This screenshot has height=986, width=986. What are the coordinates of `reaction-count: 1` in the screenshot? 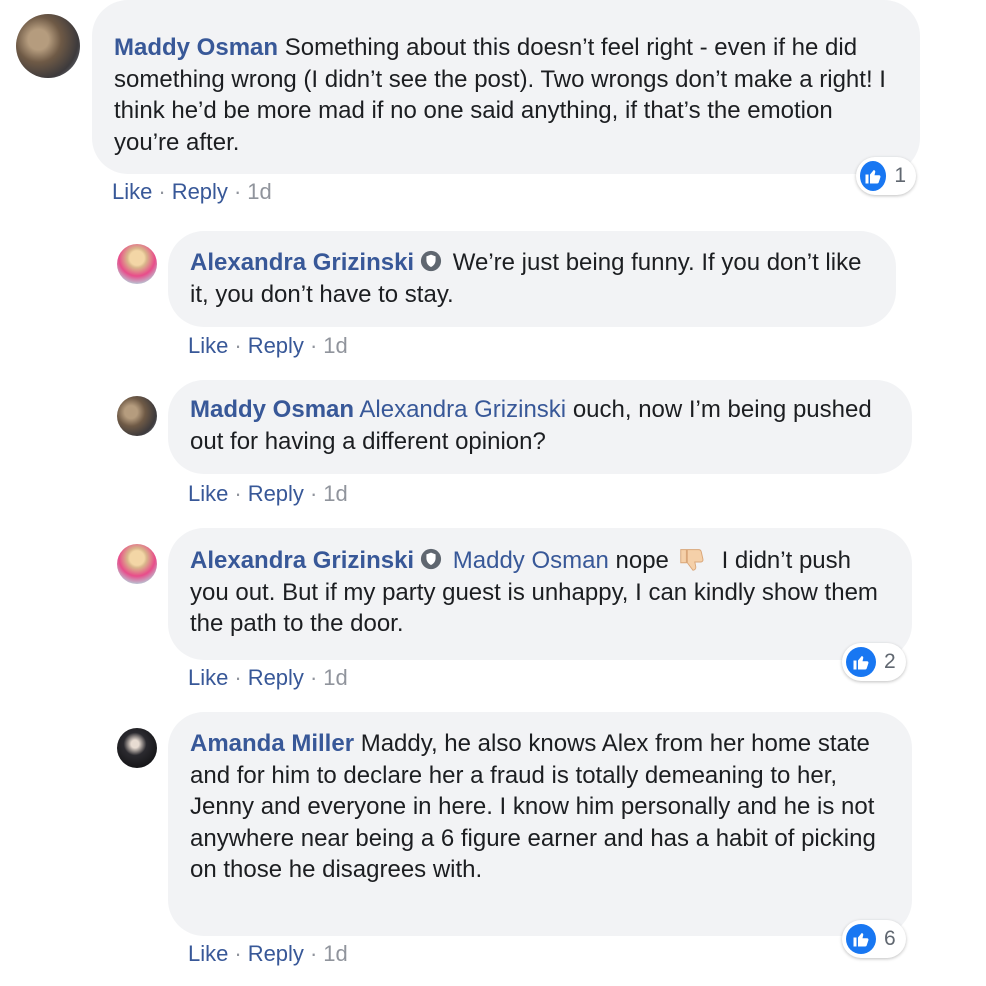 It's located at (886, 176).